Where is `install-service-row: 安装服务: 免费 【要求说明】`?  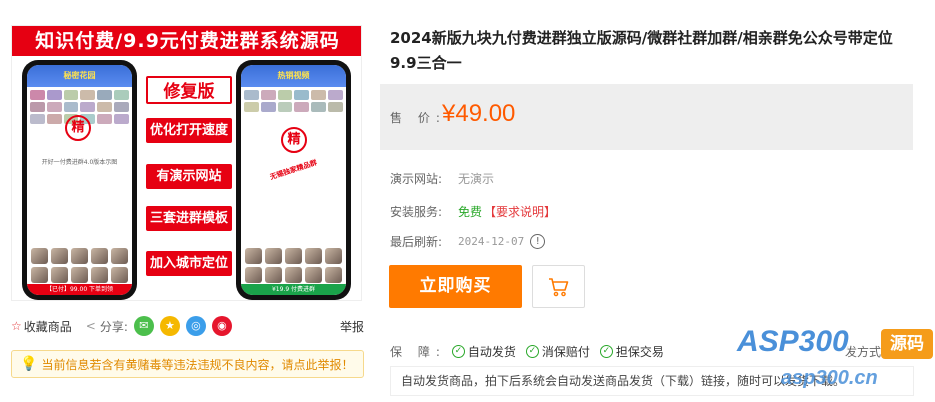
install-service-row: 安装服务: 免费 【要求说明】 is located at coordinates (473, 211).